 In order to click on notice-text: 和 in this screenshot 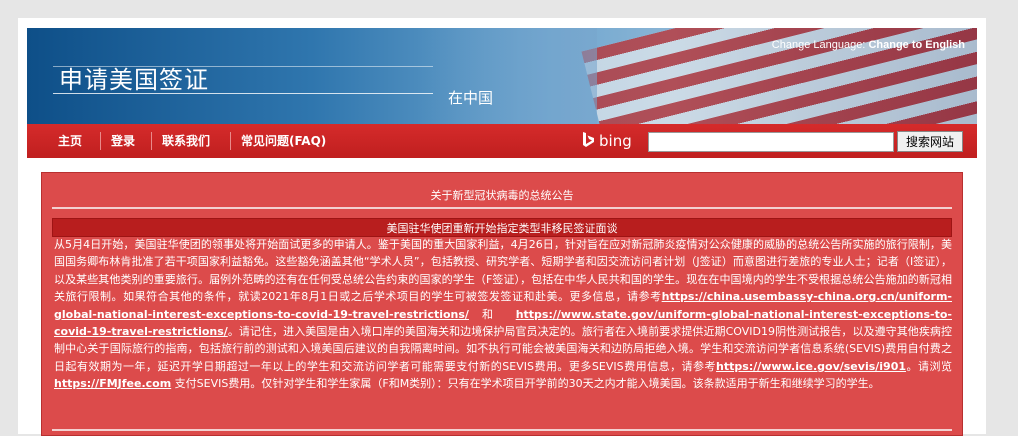, I will do `click(492, 314)`.